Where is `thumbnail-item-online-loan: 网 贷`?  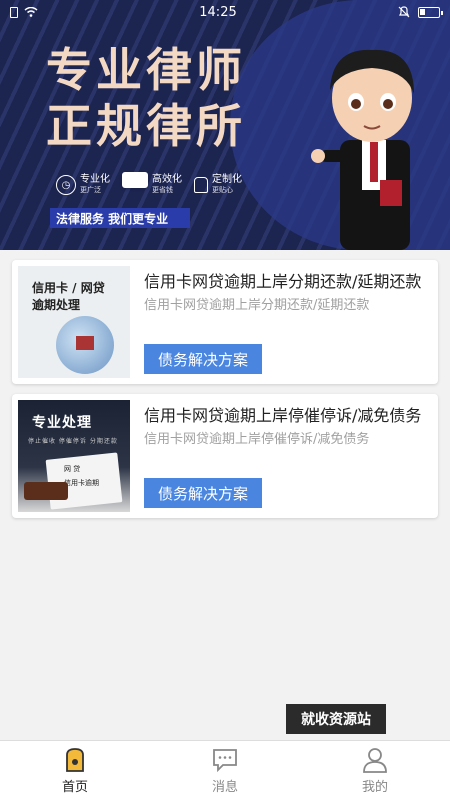 thumbnail-item-online-loan: 网 贷 is located at coordinates (72, 469).